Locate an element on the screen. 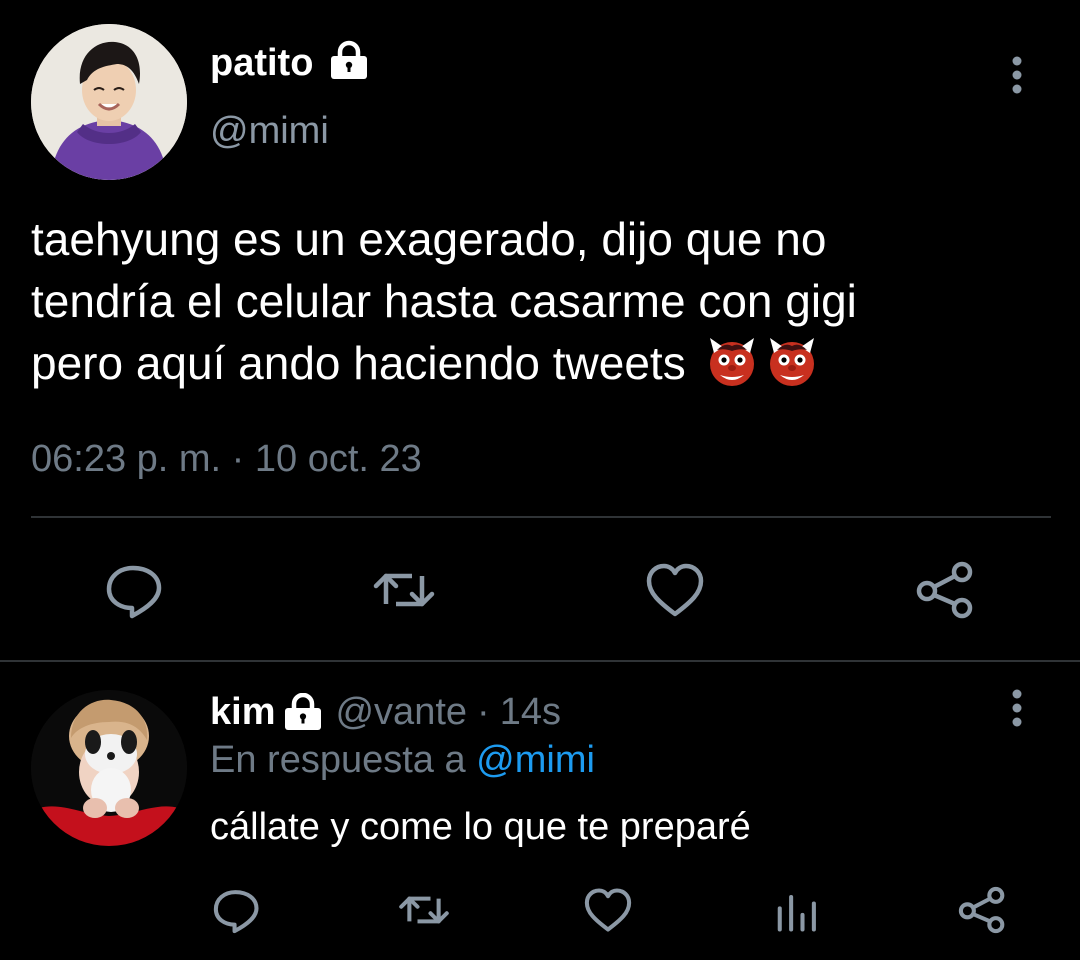  retweet-button is located at coordinates (404, 590).